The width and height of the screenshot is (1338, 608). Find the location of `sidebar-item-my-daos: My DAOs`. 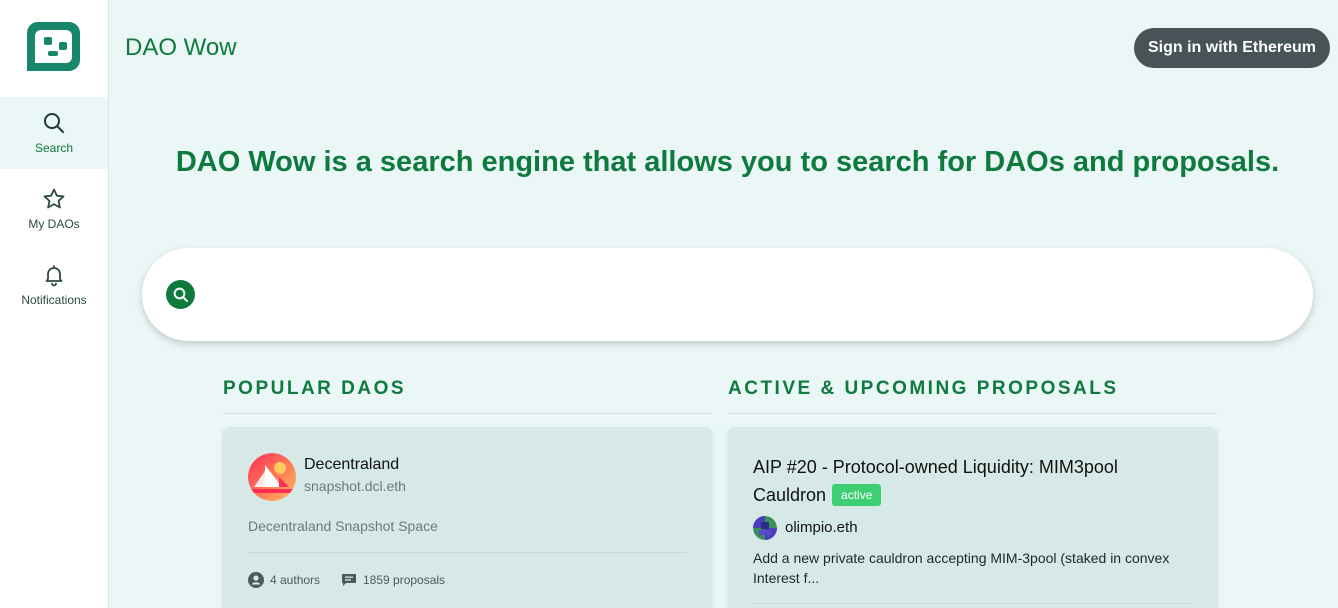

sidebar-item-my-daos: My DAOs is located at coordinates (54, 209).